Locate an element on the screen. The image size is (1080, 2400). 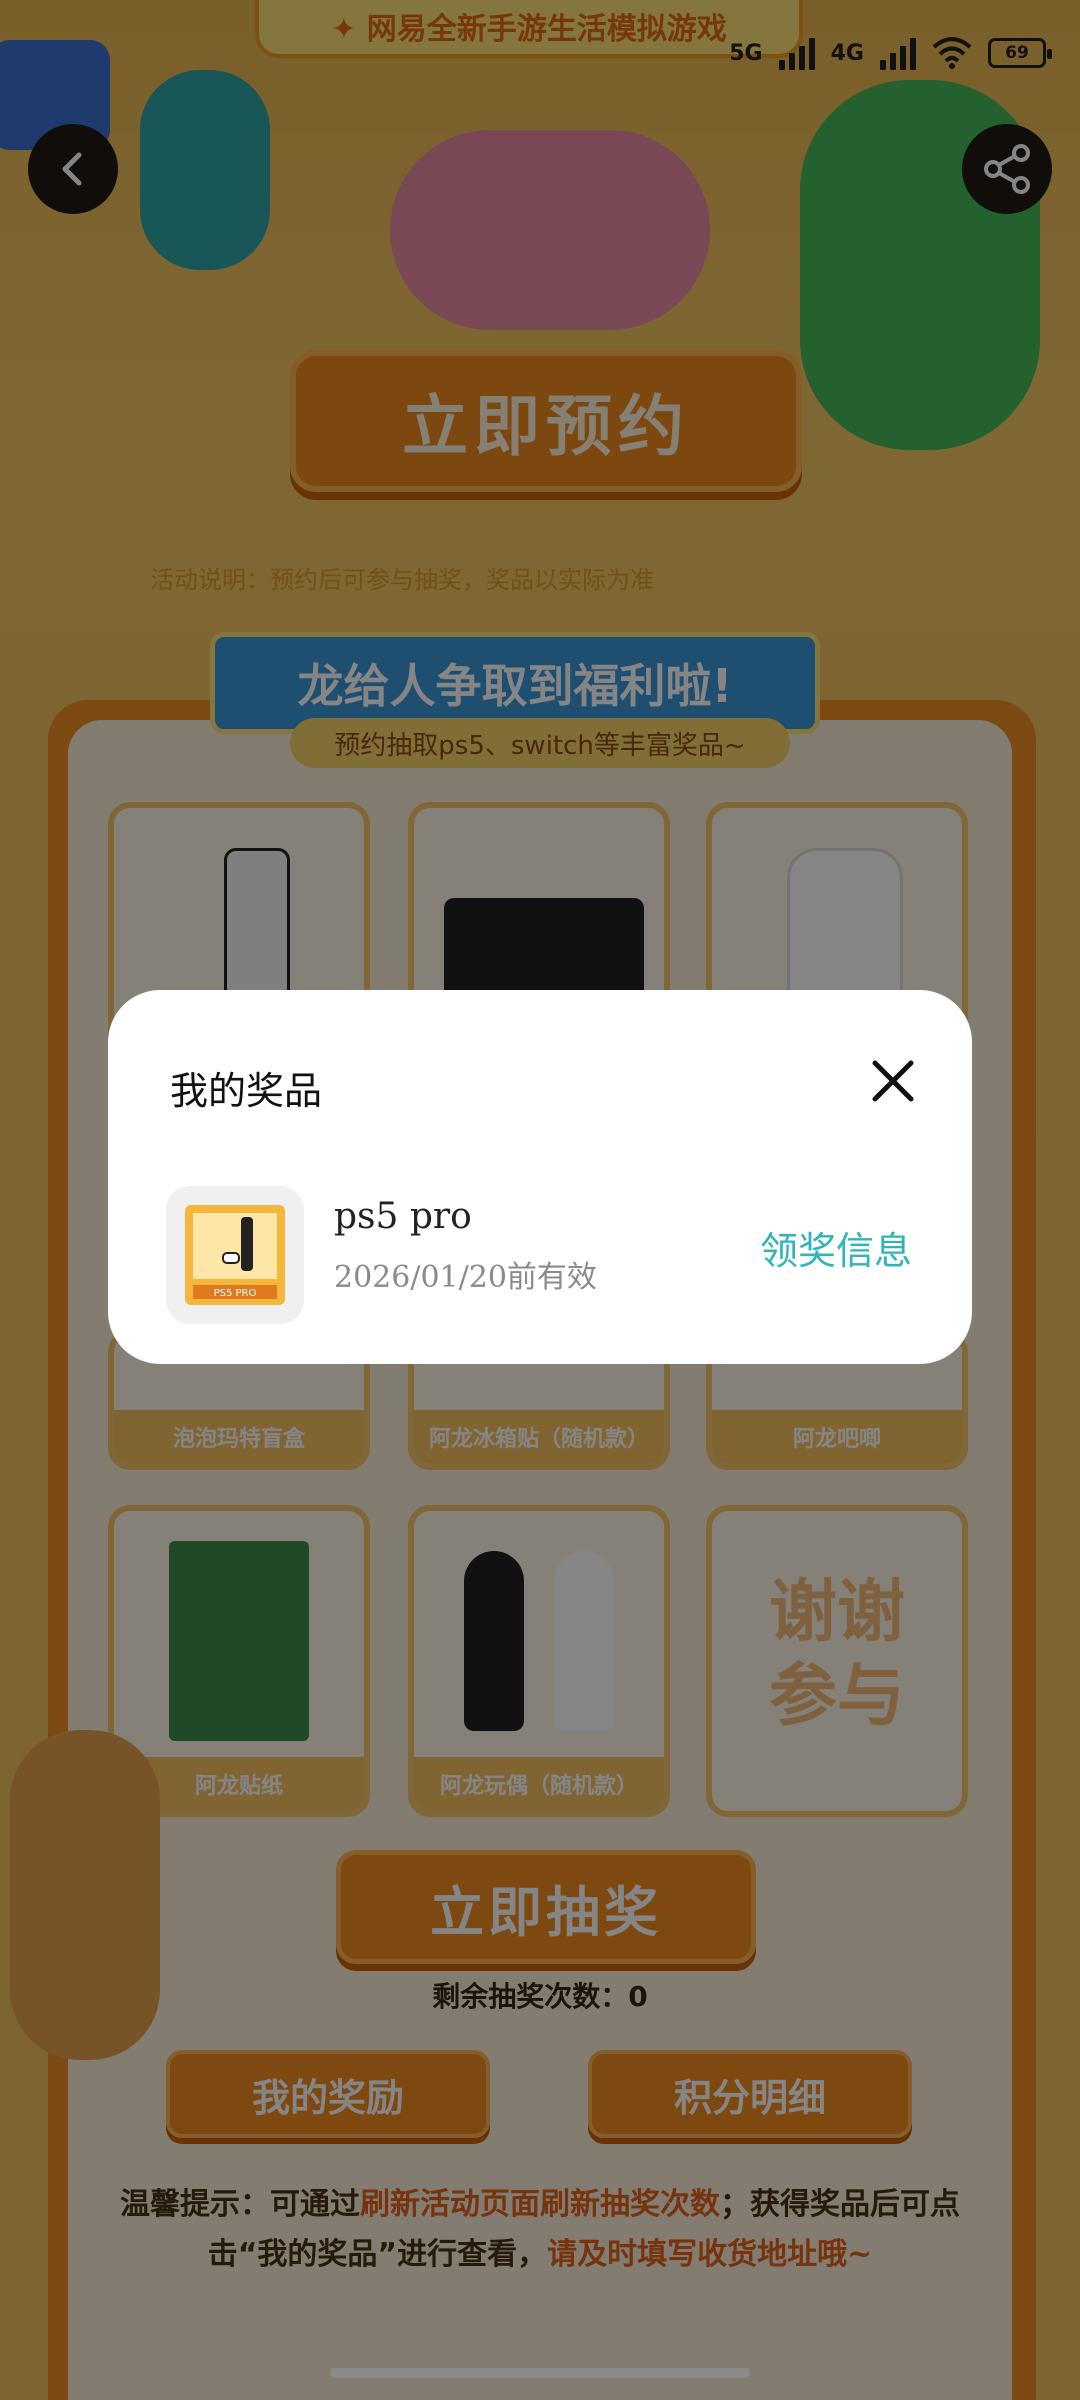
my-prizes-dialog: 我的奖品 PS5 PRO ps5 pro 2026/01/20前有效 领奖信息 is located at coordinates (540, 1177).